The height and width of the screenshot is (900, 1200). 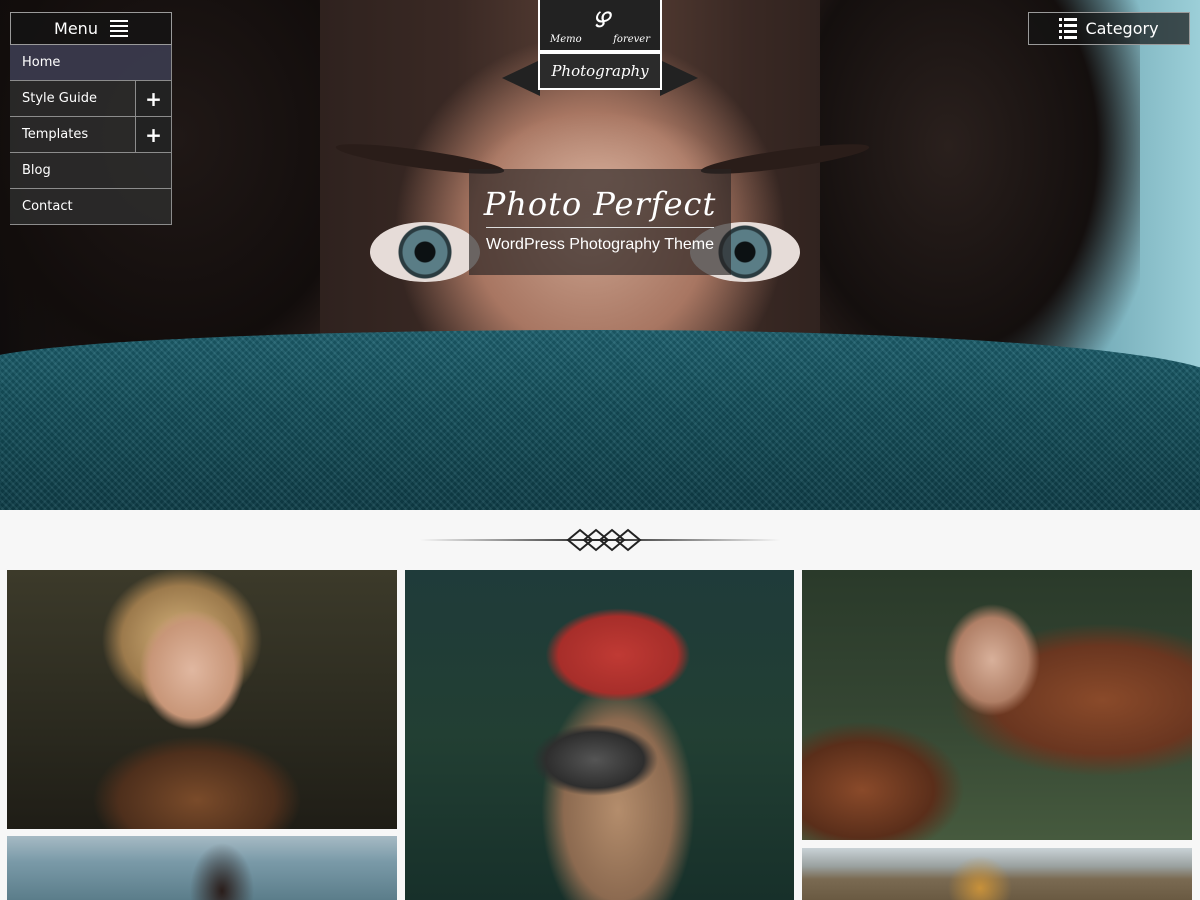 What do you see at coordinates (599, 735) in the screenshot?
I see `gallery-photo-red-beanie-camera` at bounding box center [599, 735].